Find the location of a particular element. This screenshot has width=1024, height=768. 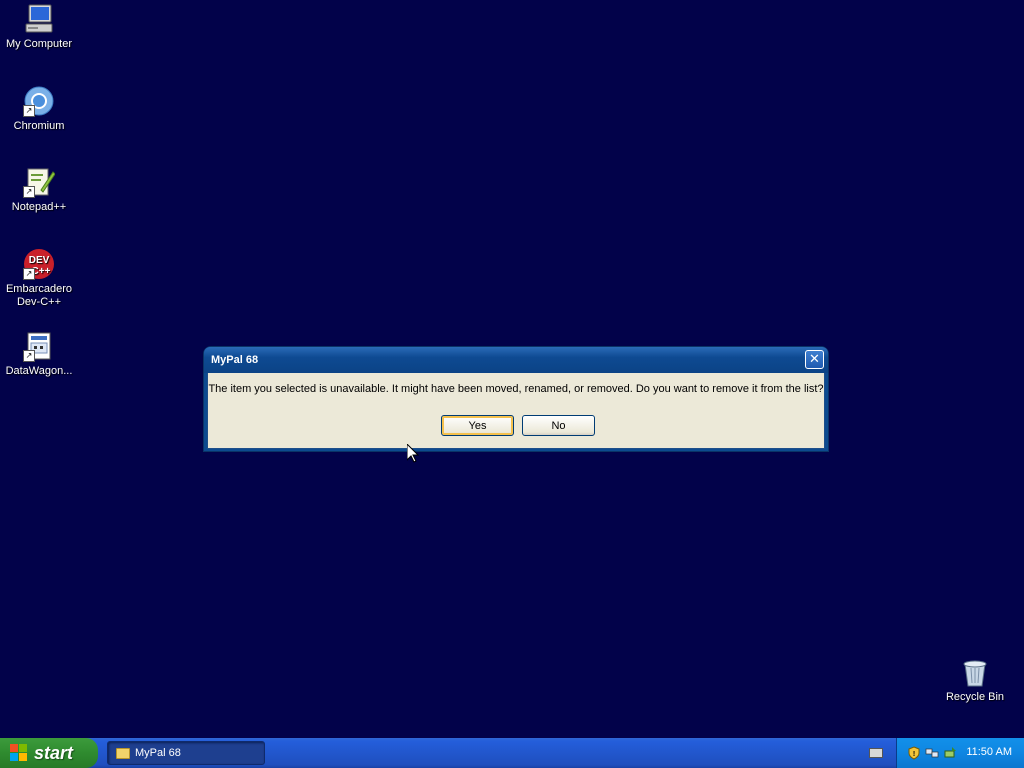

clock: 11:50 AM is located at coordinates (989, 752).